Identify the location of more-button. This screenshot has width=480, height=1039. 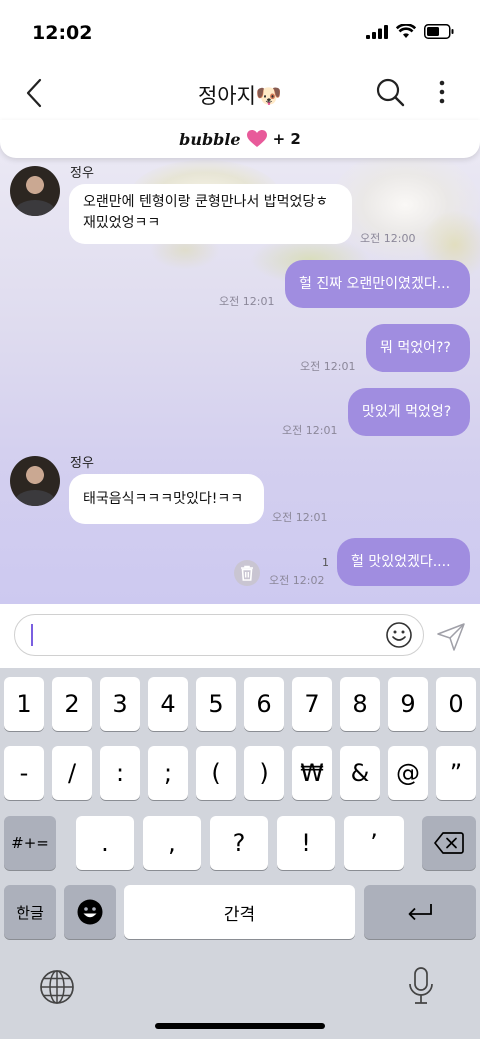
(442, 93).